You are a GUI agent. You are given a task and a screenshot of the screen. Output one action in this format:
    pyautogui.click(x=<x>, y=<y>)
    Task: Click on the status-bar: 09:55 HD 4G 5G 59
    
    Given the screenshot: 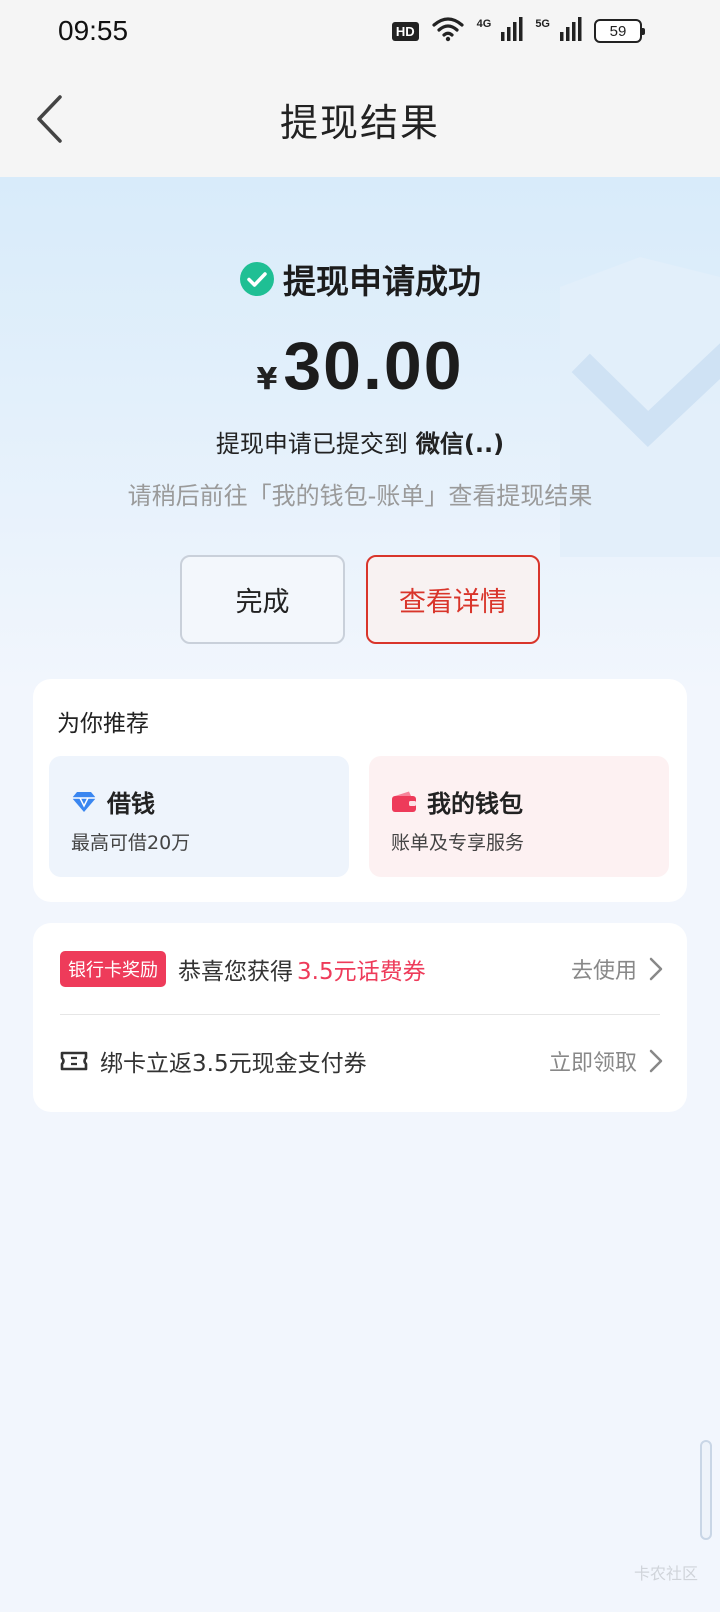 What is the action you would take?
    pyautogui.click(x=360, y=31)
    